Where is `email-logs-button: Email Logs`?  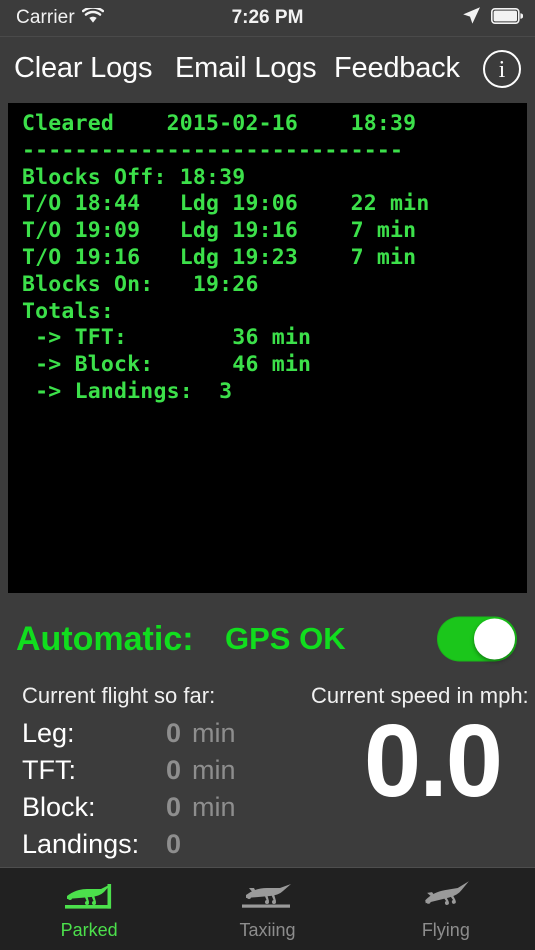
email-logs-button: Email Logs is located at coordinates (246, 68).